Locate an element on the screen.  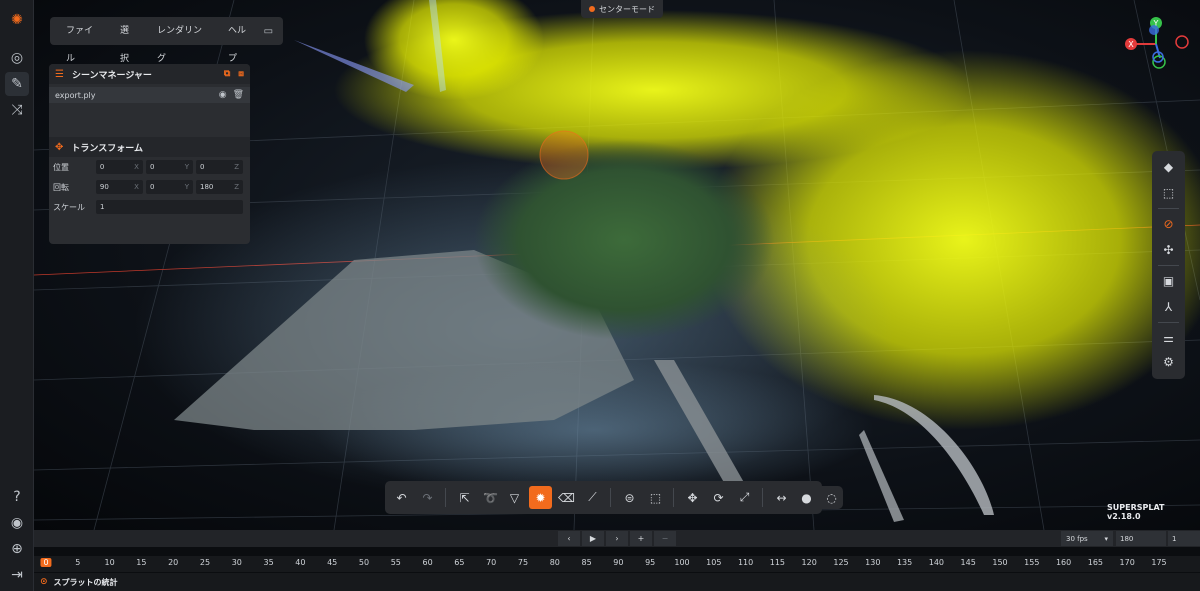
timeline-tick: 150 is located at coordinates (999, 562).